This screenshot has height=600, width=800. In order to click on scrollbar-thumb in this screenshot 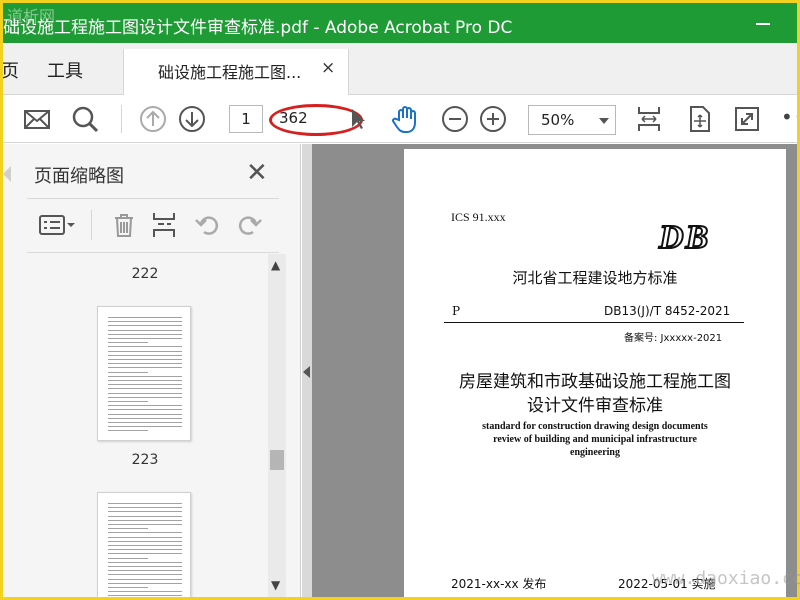, I will do `click(277, 460)`.